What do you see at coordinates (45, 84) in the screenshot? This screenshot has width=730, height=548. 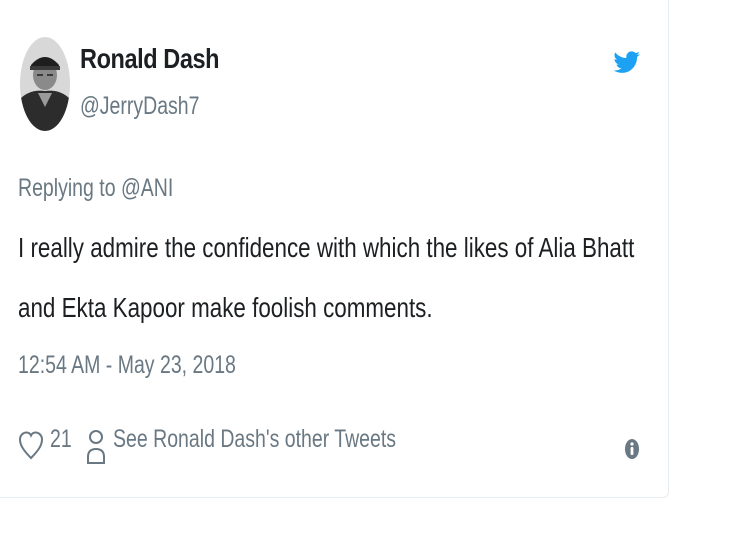 I see `avatar` at bounding box center [45, 84].